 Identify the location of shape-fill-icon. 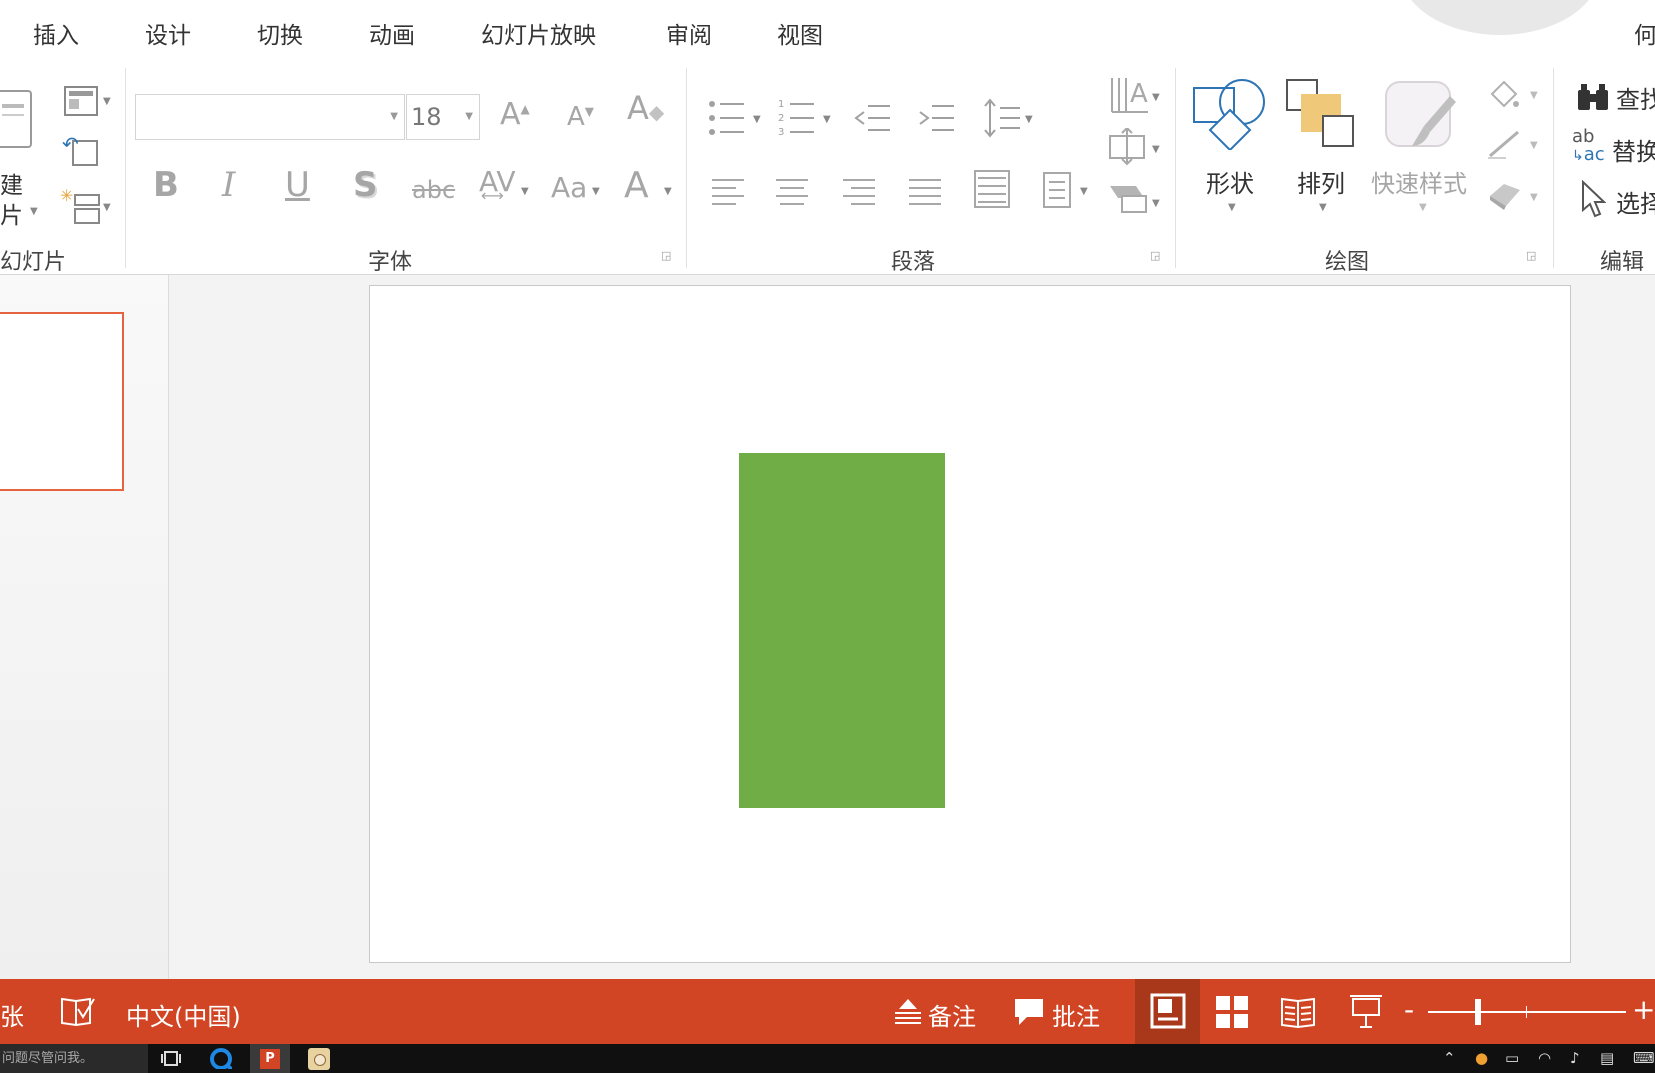
(1504, 94).